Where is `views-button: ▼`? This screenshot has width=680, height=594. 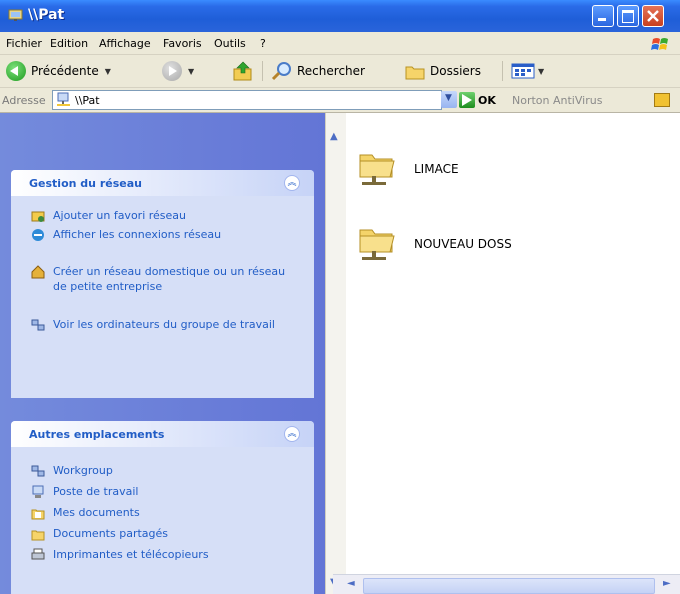
views-button: ▼ is located at coordinates (527, 71).